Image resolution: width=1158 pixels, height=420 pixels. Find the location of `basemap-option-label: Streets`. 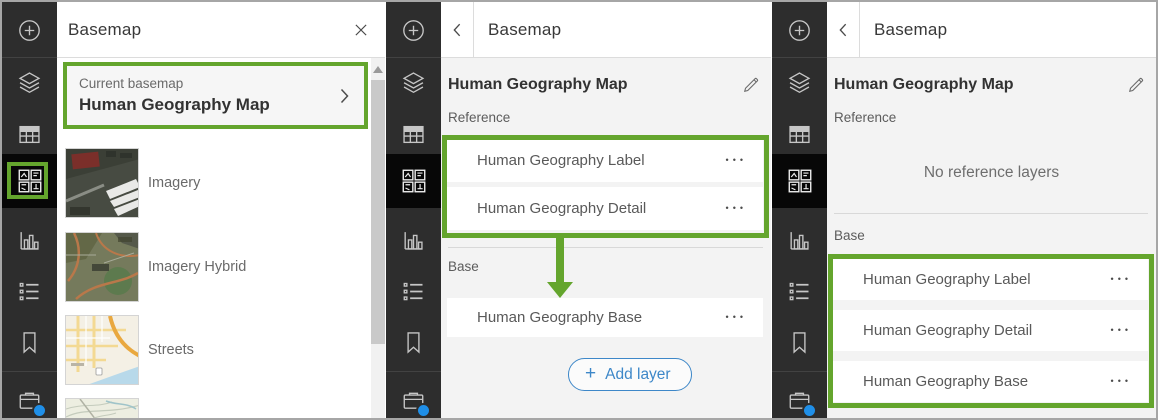

basemap-option-label: Streets is located at coordinates (171, 350).